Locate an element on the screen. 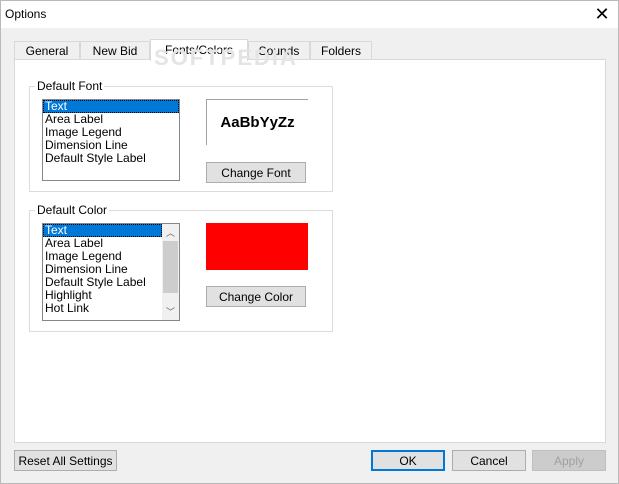  scroll-up-button: ︿ is located at coordinates (170, 232).